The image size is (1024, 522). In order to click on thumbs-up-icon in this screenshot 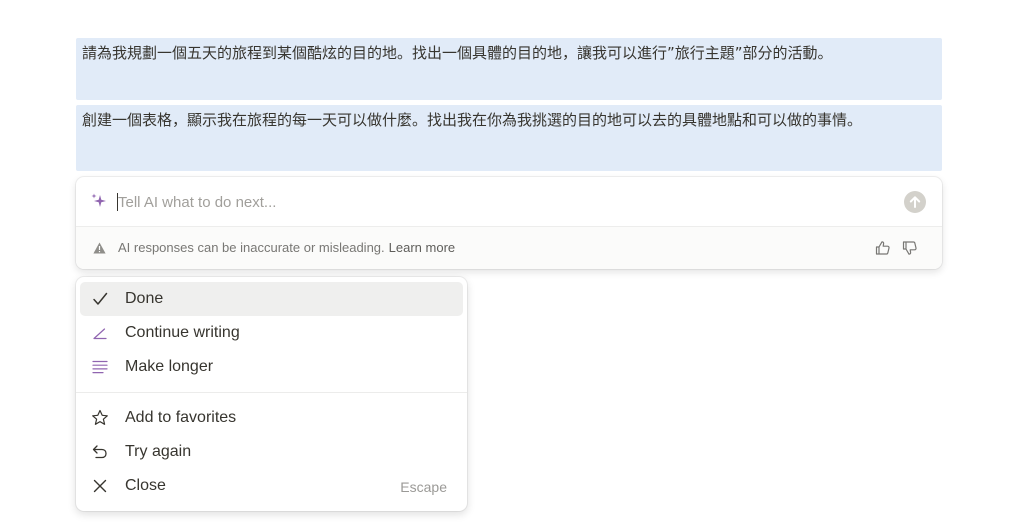, I will do `click(883, 248)`.